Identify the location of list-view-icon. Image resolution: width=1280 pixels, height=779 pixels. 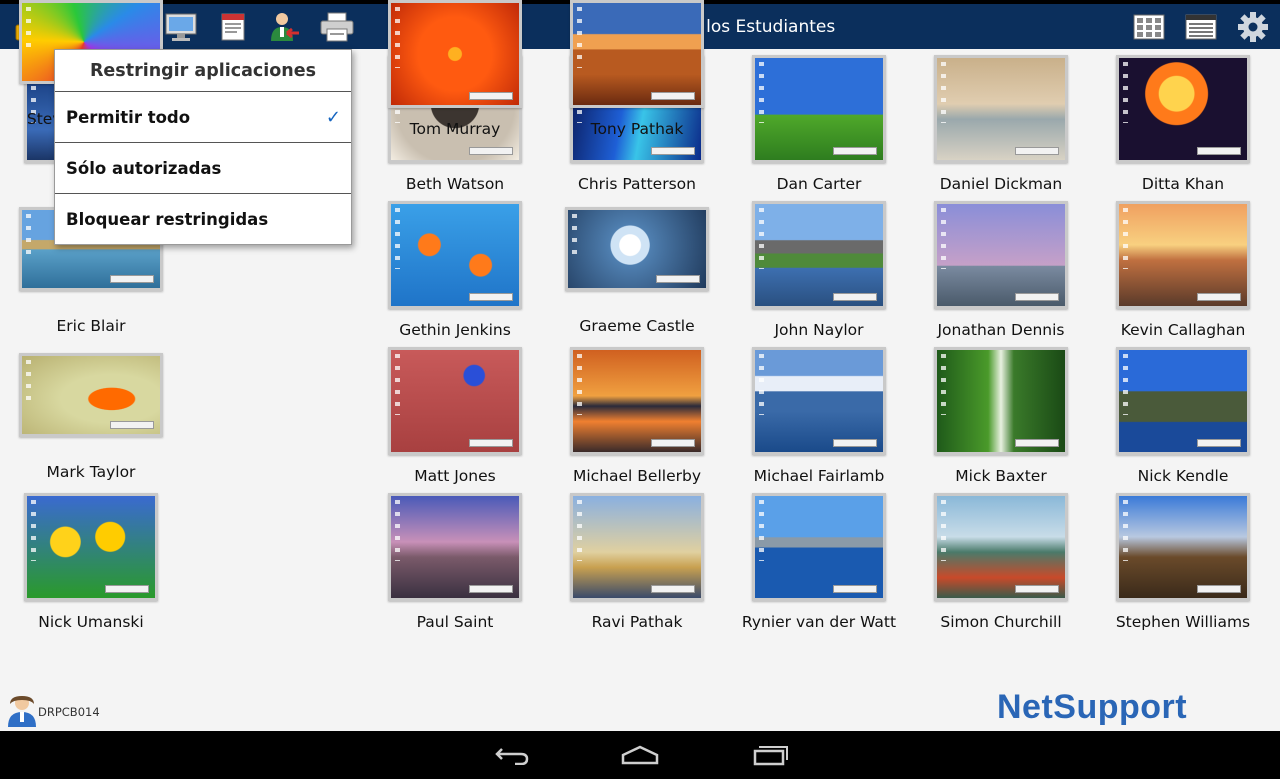
(1201, 27).